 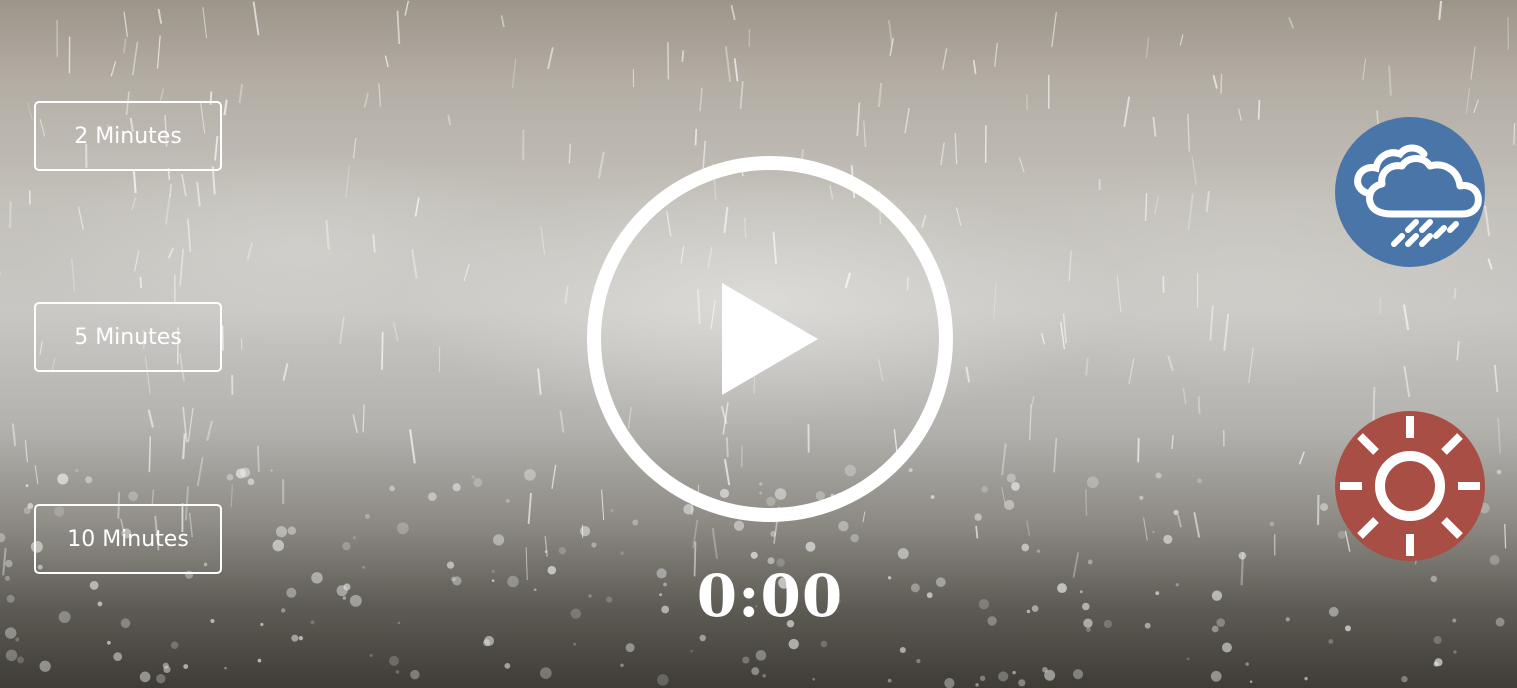 I want to click on play-icon, so click(x=770, y=339).